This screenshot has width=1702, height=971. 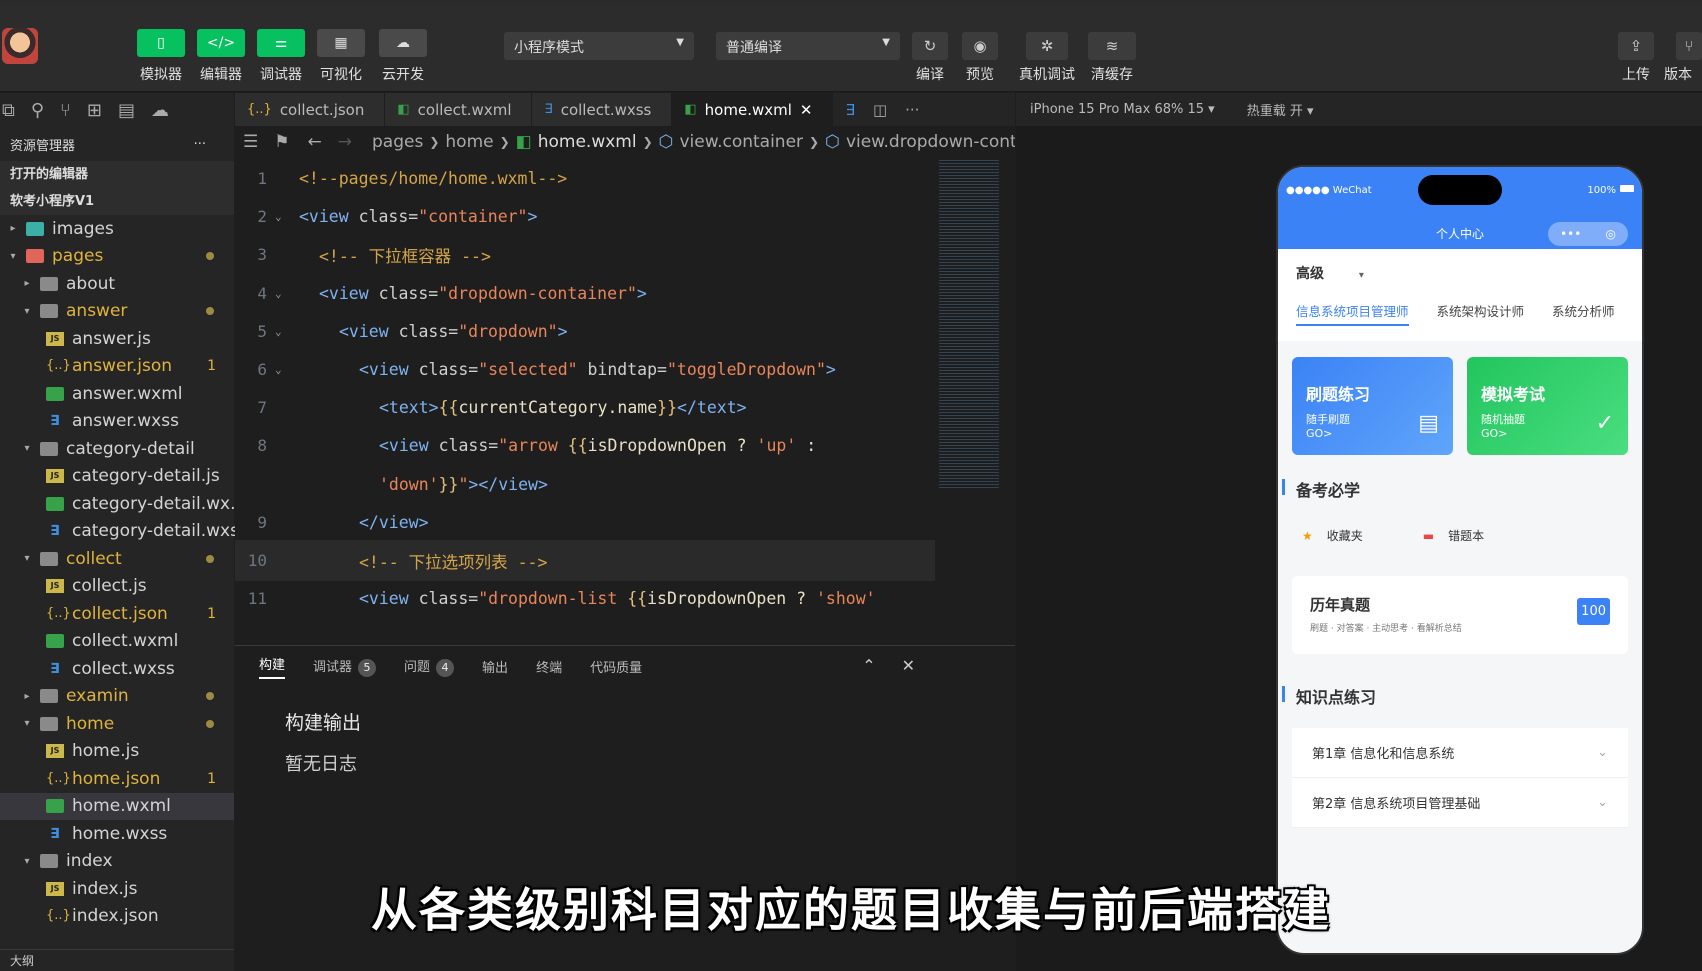 I want to click on panel-tab: 代码质量, so click(x=616, y=666).